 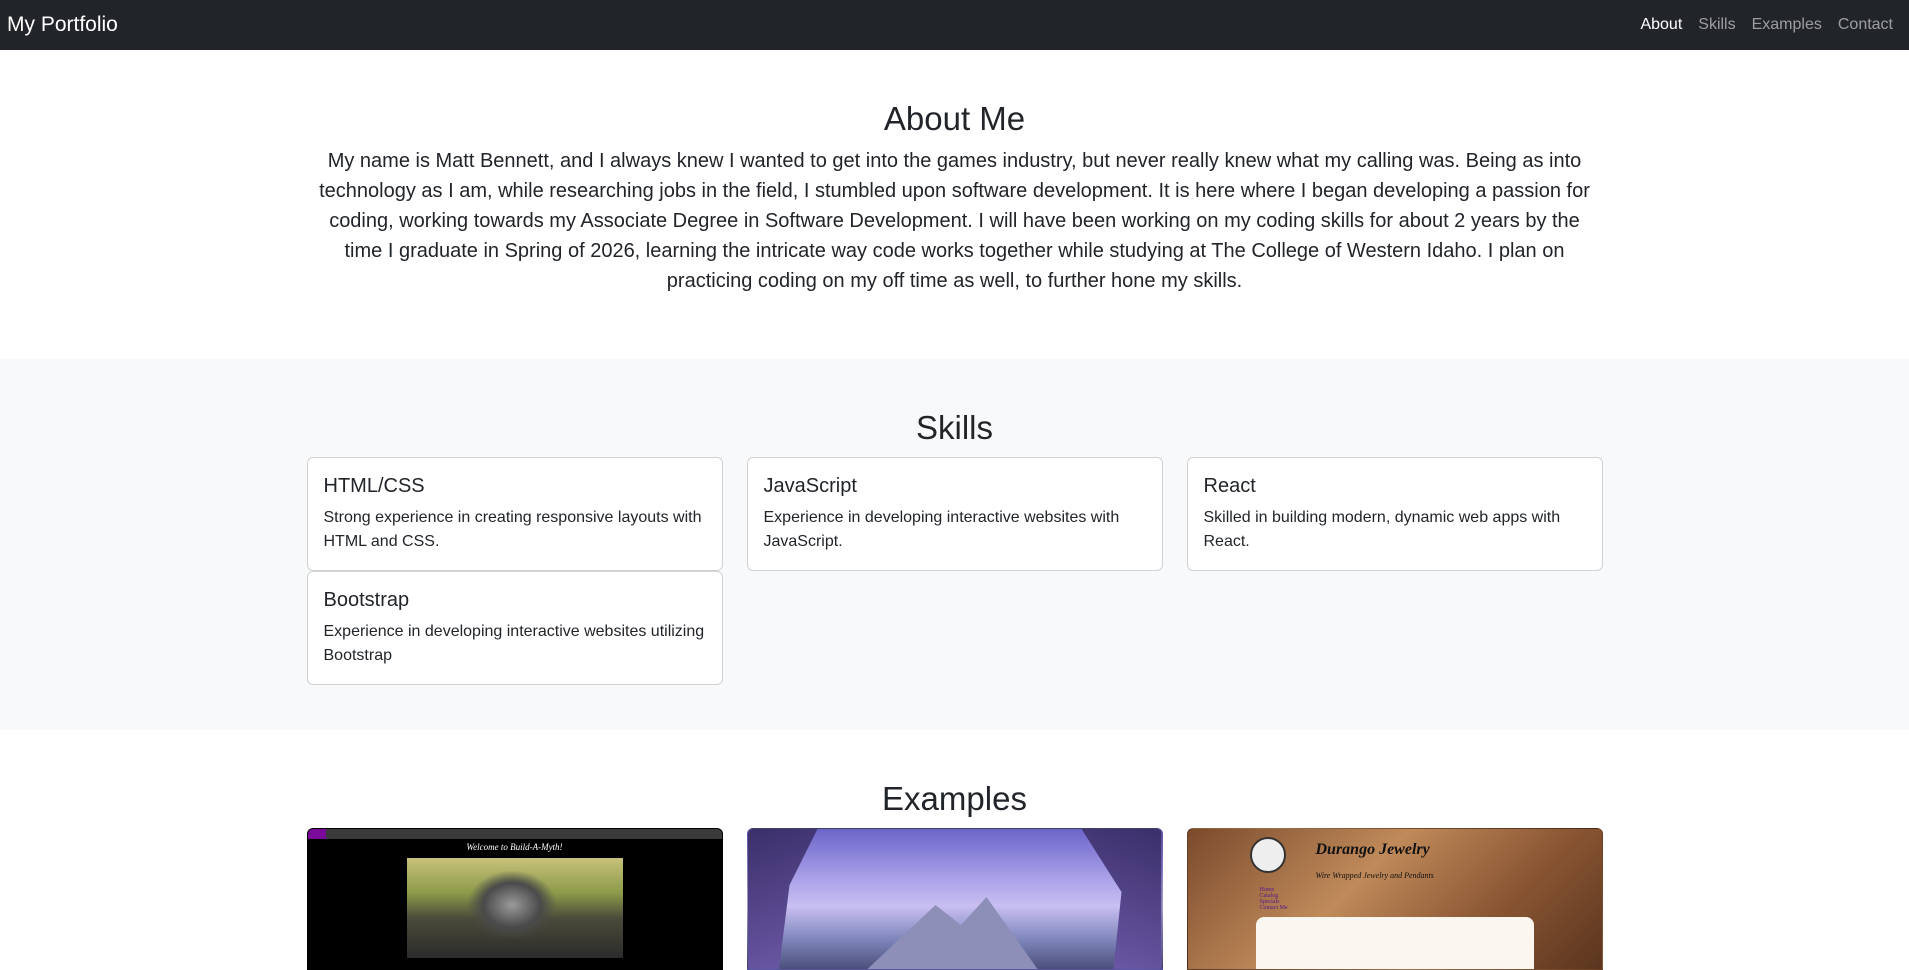 I want to click on jewelry-subtitle: Wire Wrapped Jewelry and Pendants, so click(x=1374, y=875).